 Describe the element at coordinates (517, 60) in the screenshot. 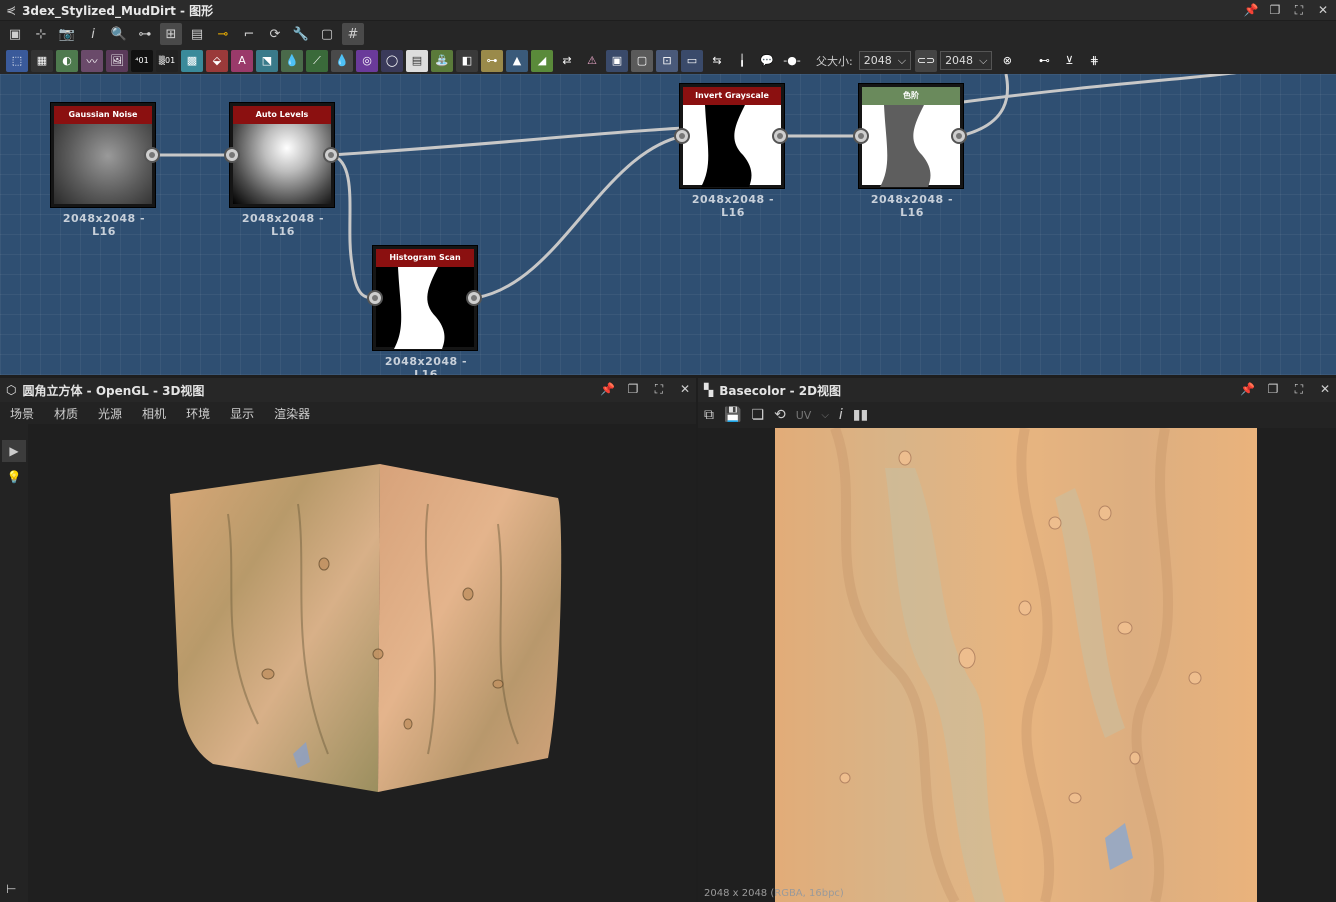

I see `histogram-icon: ▲` at that location.